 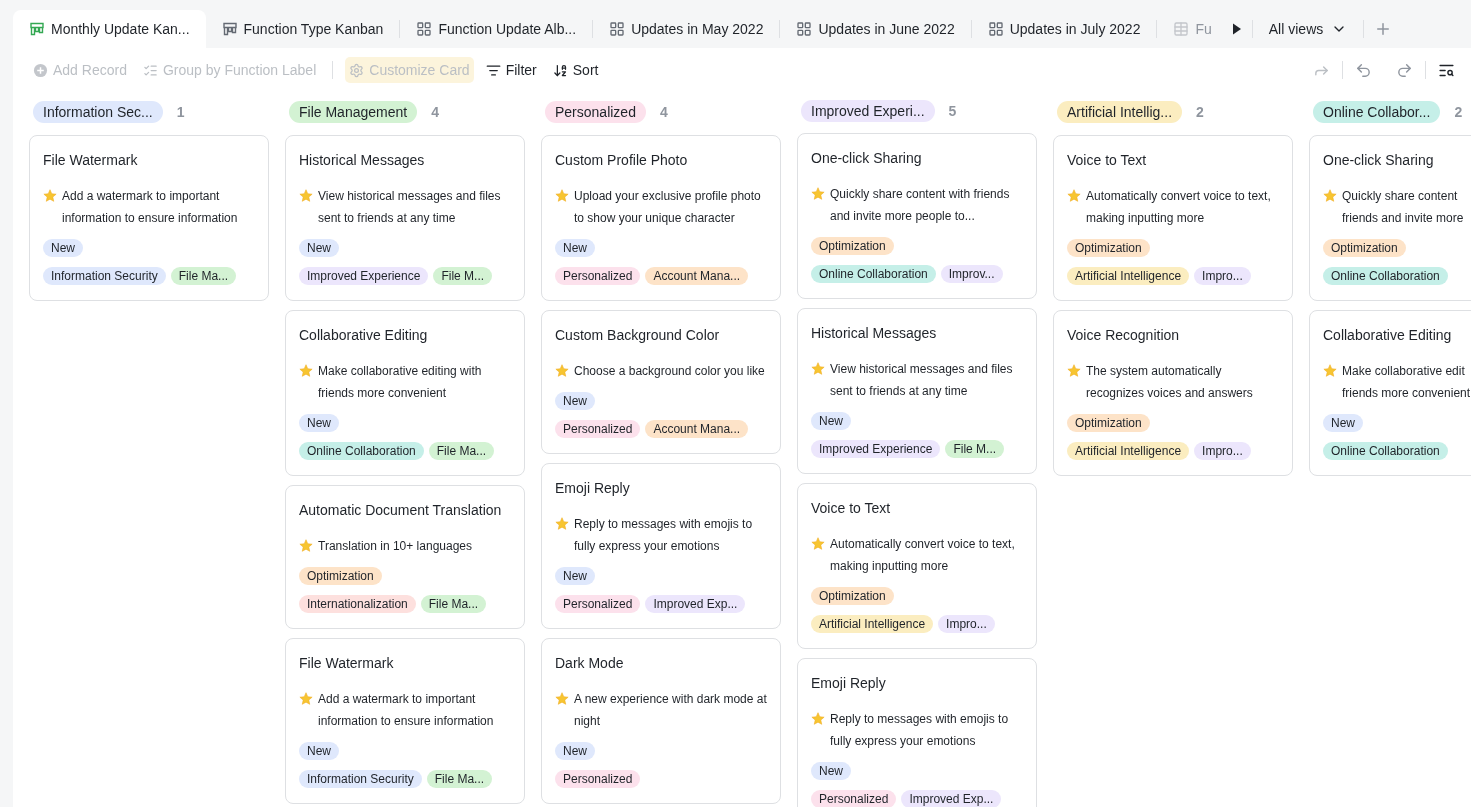 What do you see at coordinates (875, 29) in the screenshot?
I see `view-tab: Updates in June 2022` at bounding box center [875, 29].